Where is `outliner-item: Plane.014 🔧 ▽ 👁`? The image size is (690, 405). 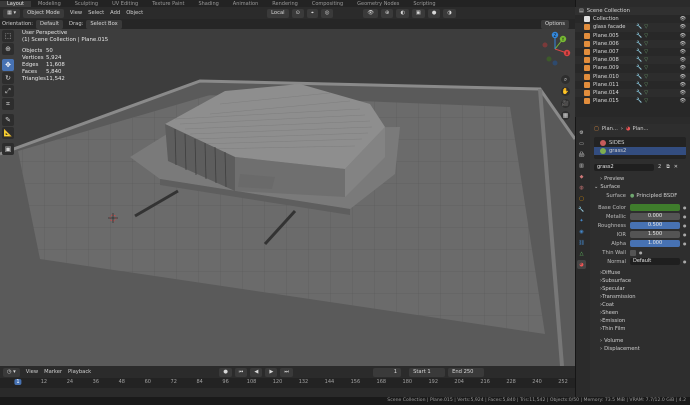
outliner-item: Plane.014 🔧 ▽ 👁 is located at coordinates (632, 93).